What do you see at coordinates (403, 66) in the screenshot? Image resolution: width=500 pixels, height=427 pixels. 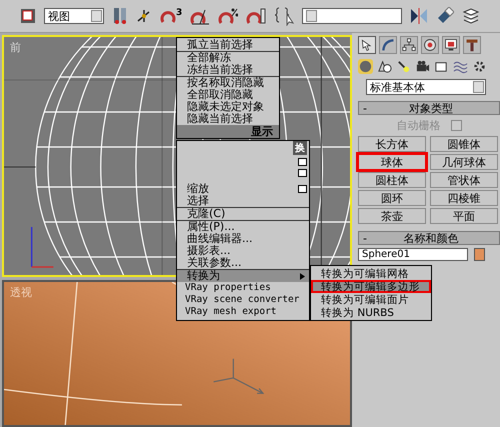 I see `light-icon` at bounding box center [403, 66].